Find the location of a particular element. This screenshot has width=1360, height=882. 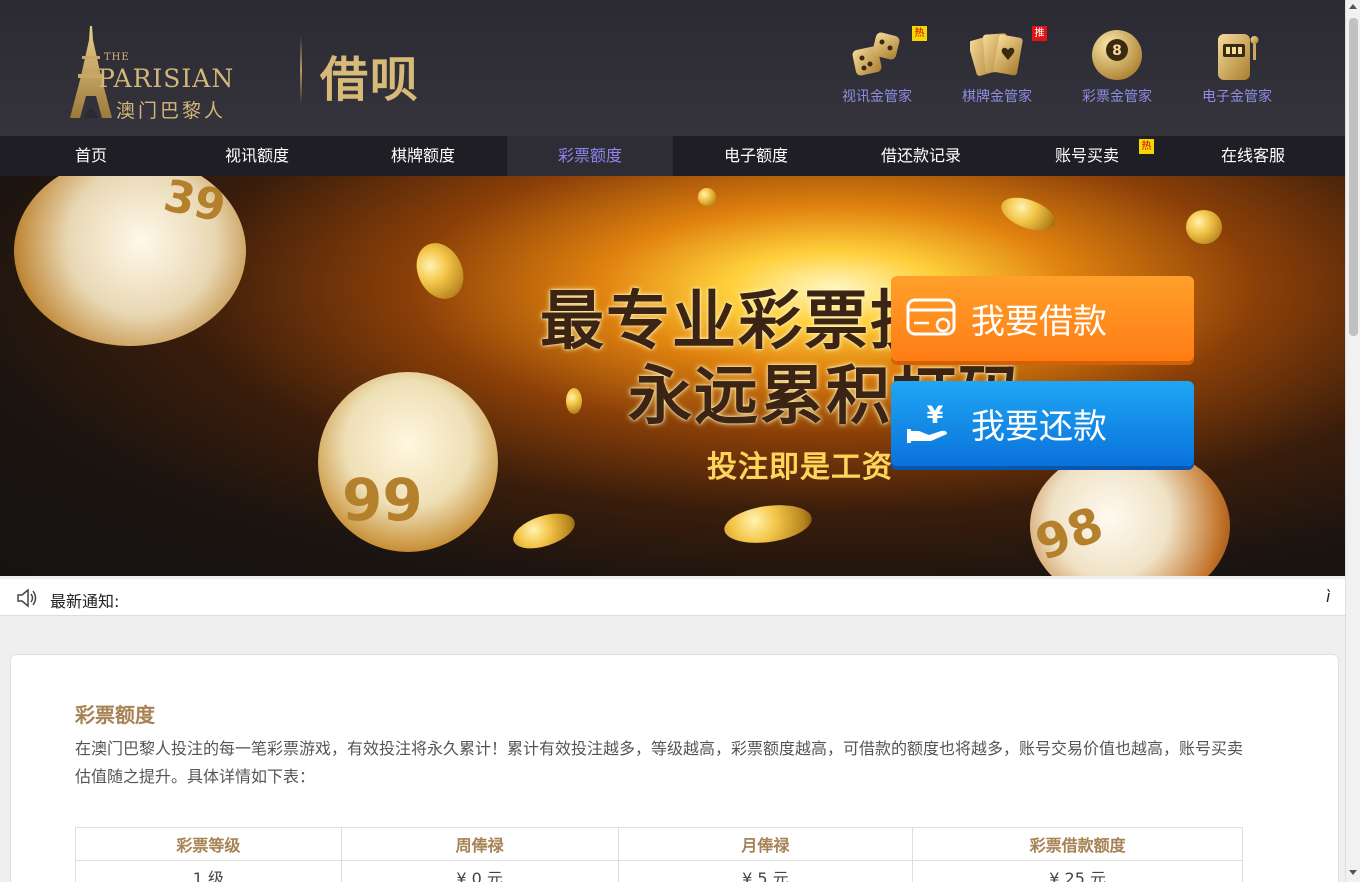

speaker-icon is located at coordinates (27, 598).